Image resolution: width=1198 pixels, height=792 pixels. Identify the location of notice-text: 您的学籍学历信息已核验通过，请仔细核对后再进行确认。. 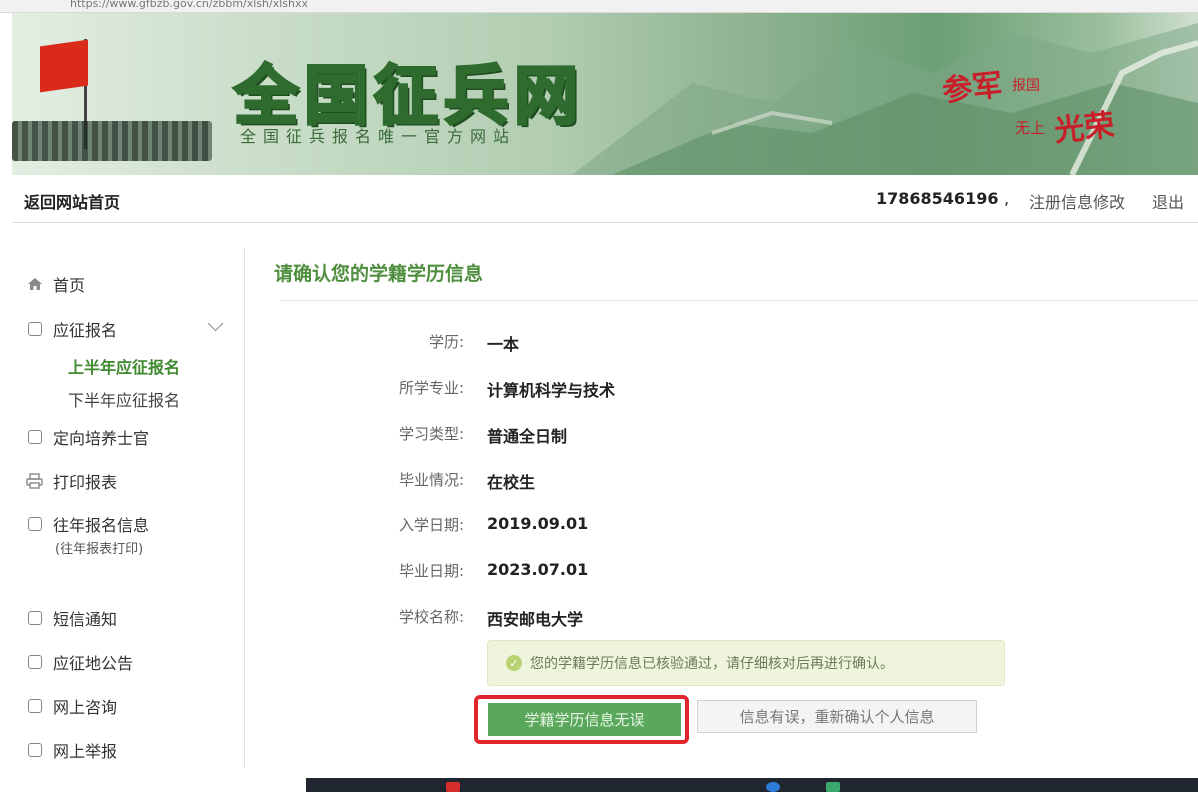
(712, 664).